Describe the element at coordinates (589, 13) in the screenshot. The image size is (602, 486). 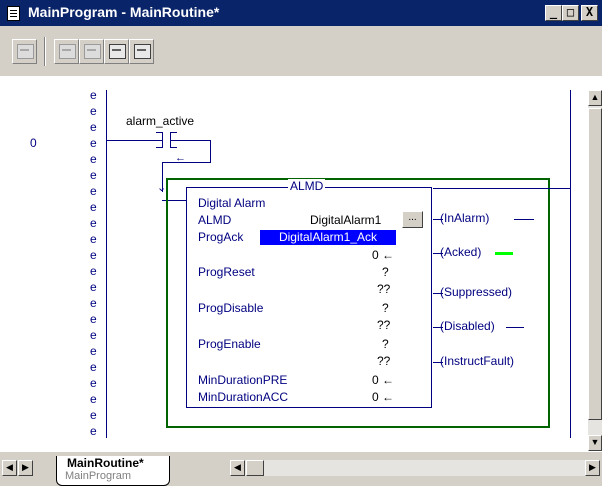
I see `close-button: X` at that location.